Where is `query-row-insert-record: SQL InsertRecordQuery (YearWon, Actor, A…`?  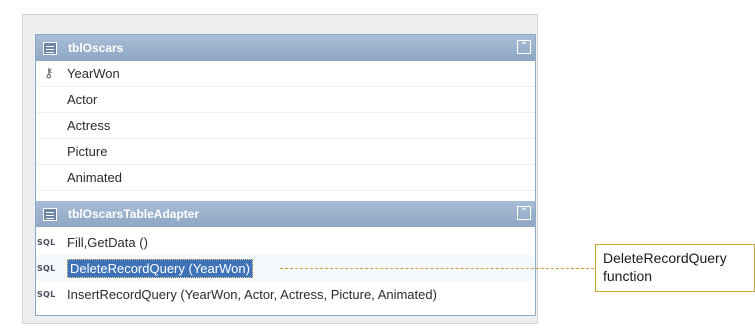 query-row-insert-record: SQL InsertRecordQuery (YearWon, Actor, A… is located at coordinates (285, 294).